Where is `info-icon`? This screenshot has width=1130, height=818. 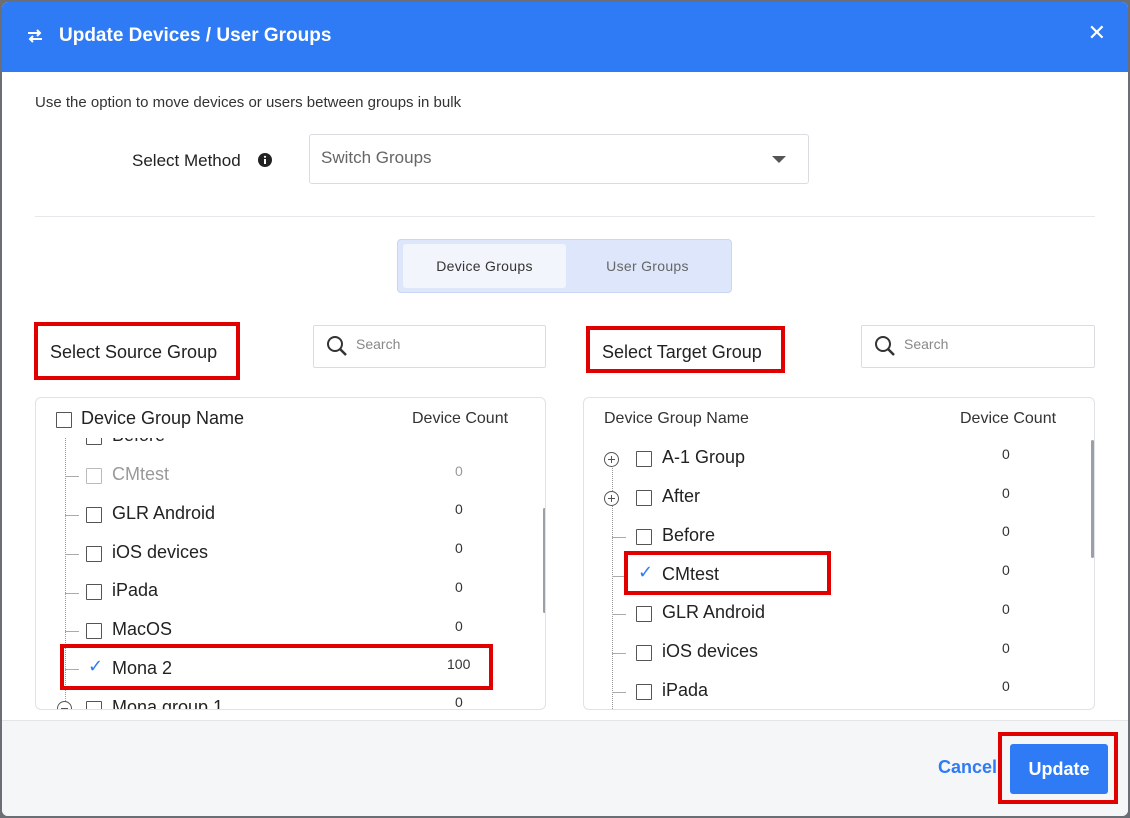 info-icon is located at coordinates (265, 160).